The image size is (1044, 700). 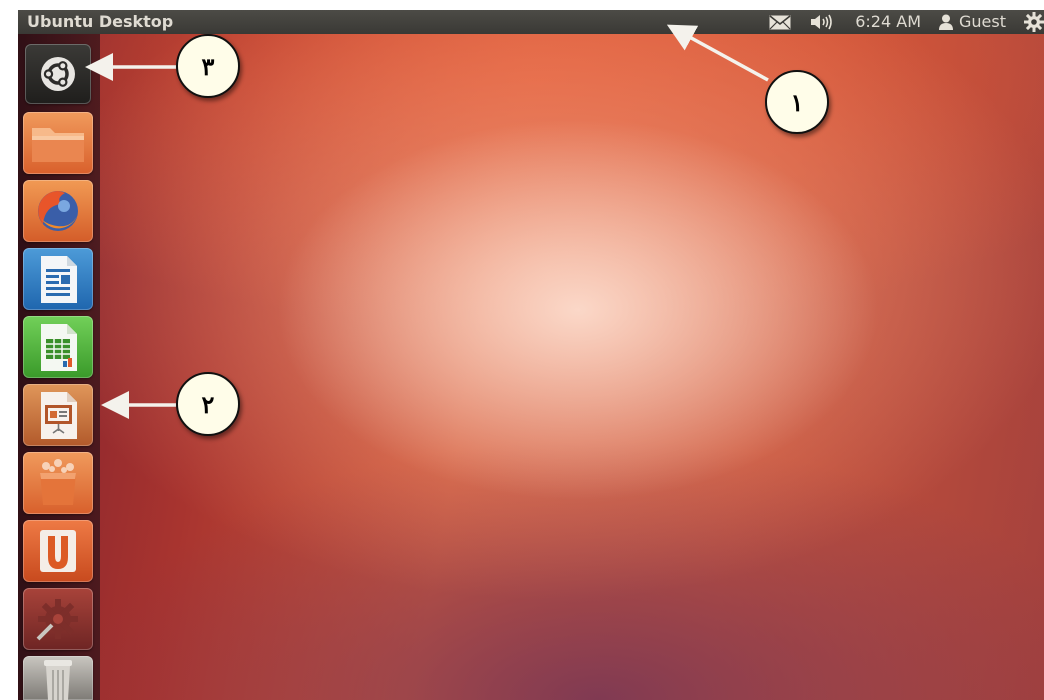 What do you see at coordinates (208, 66) in the screenshot?
I see `callout-3: ٣` at bounding box center [208, 66].